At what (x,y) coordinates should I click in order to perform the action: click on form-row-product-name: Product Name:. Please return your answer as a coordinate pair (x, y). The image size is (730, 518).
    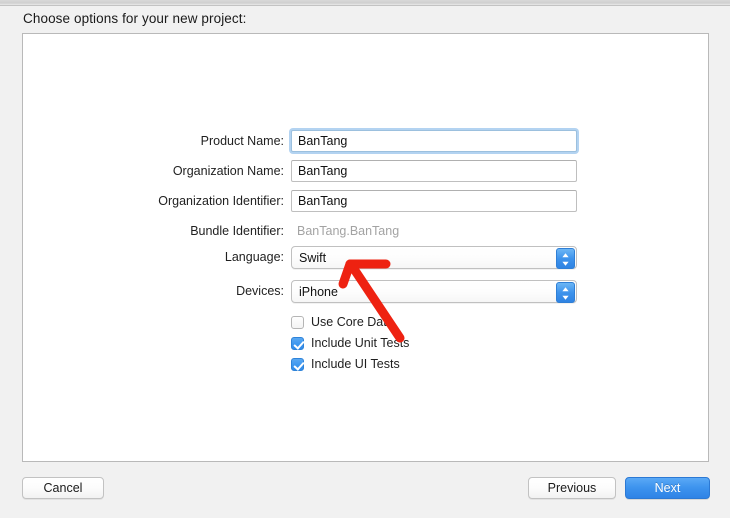
    Looking at the image, I should click on (366, 141).